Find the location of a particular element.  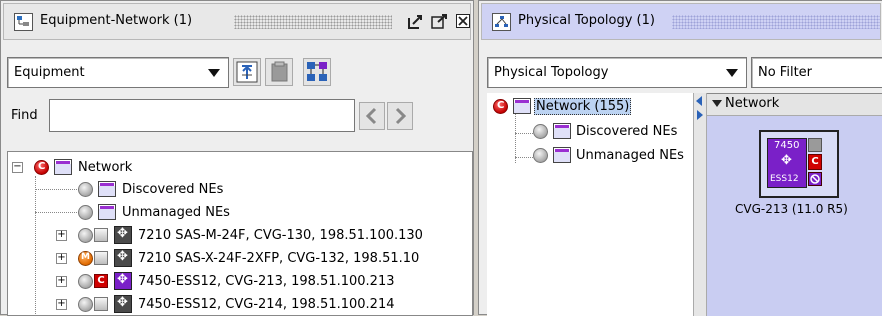

map-header: Network is located at coordinates (794, 105).